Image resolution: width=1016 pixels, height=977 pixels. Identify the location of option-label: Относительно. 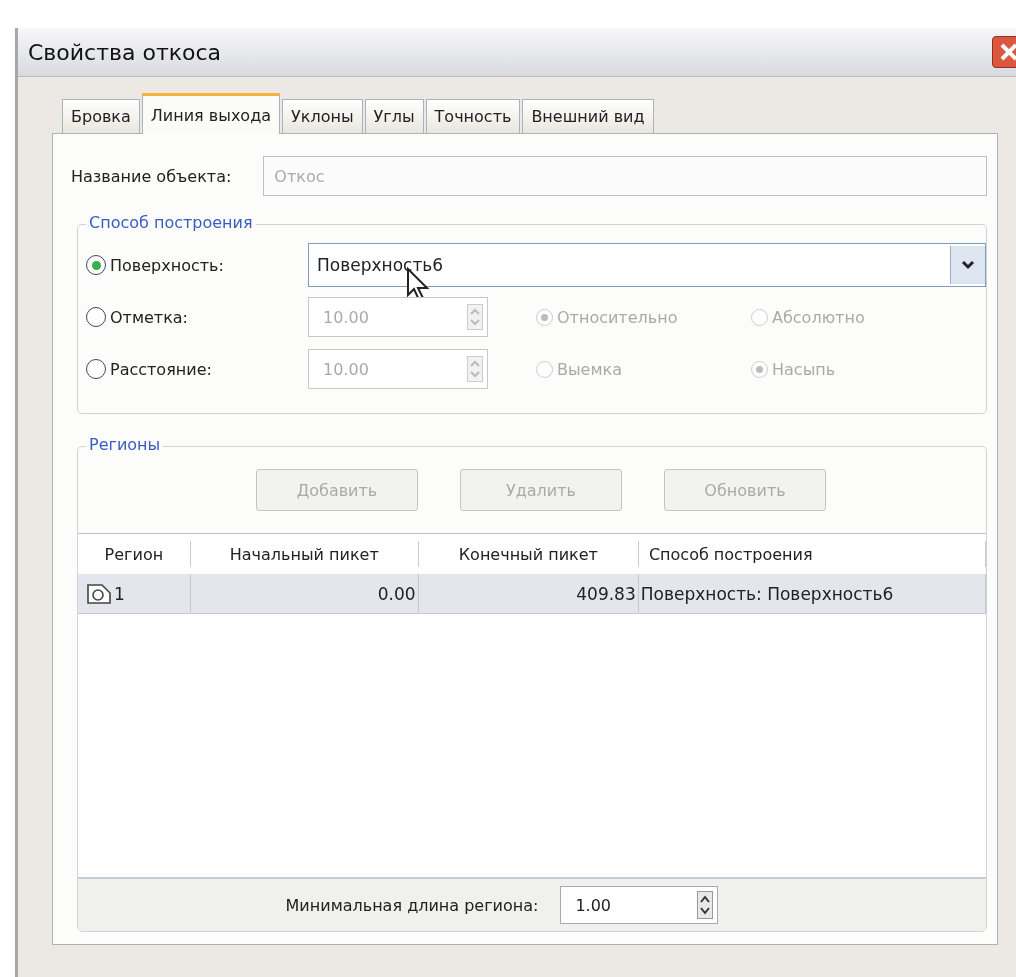
(617, 317).